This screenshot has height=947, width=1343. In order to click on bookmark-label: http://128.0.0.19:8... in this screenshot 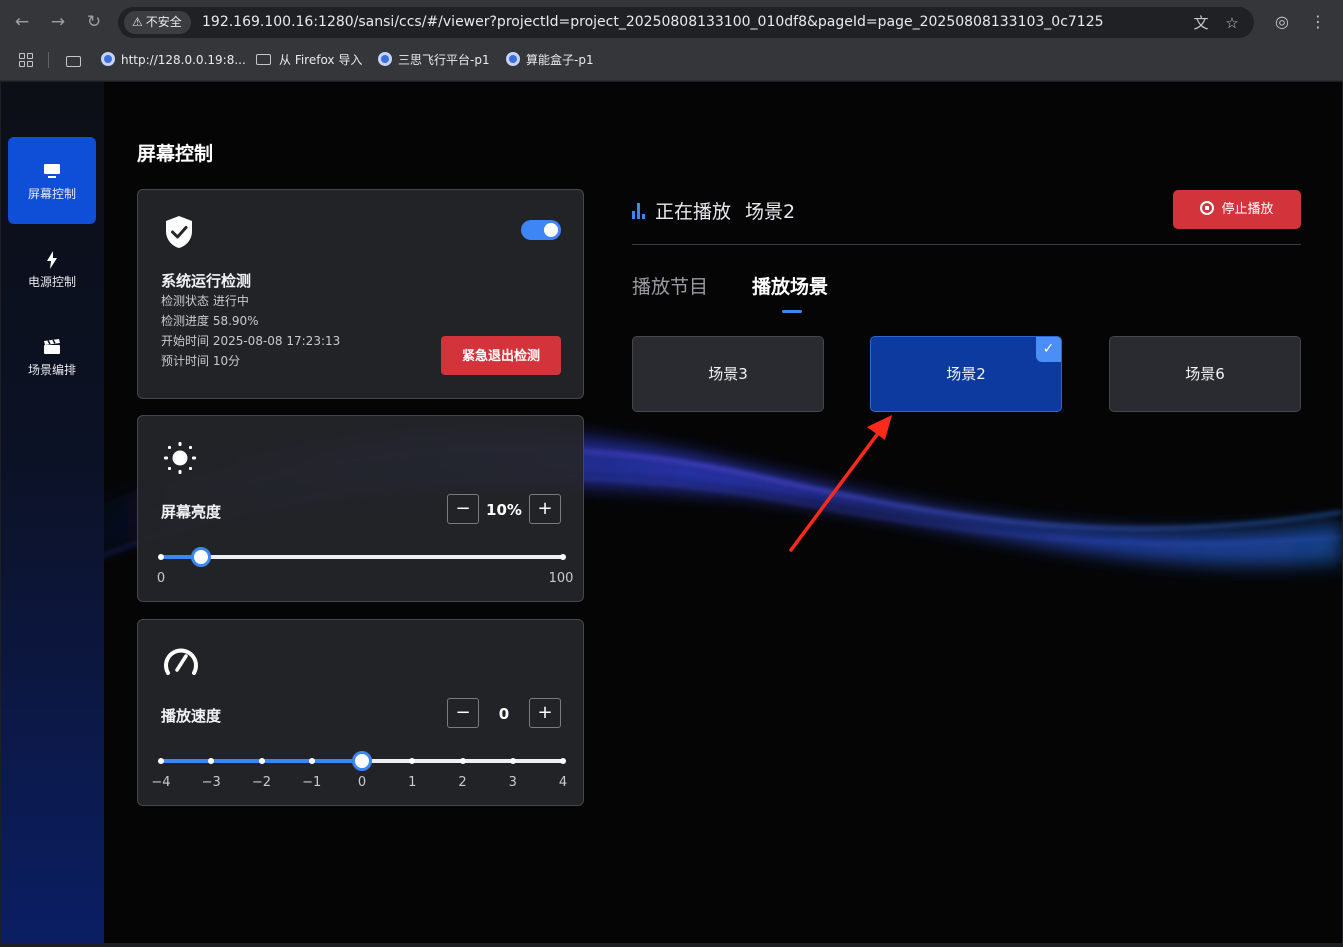, I will do `click(183, 60)`.